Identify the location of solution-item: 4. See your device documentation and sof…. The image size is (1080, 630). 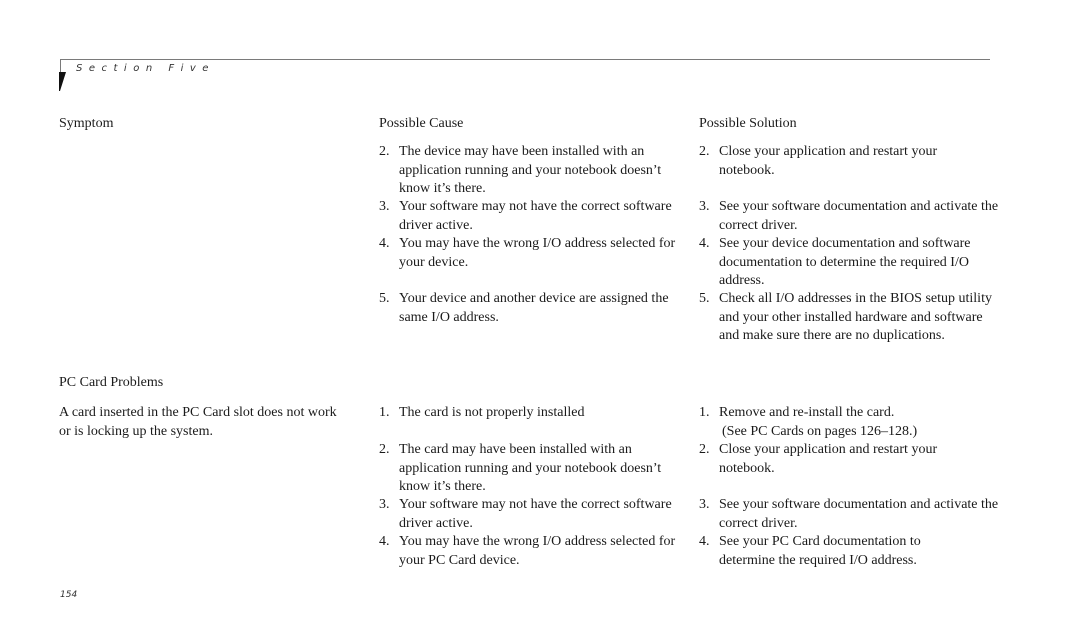
(854, 263).